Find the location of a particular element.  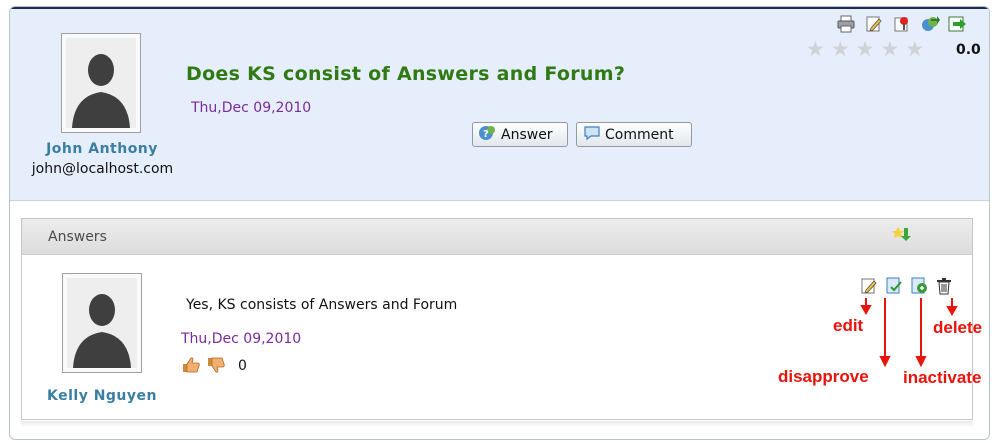

answer-toolbar is located at coordinates (906, 286).